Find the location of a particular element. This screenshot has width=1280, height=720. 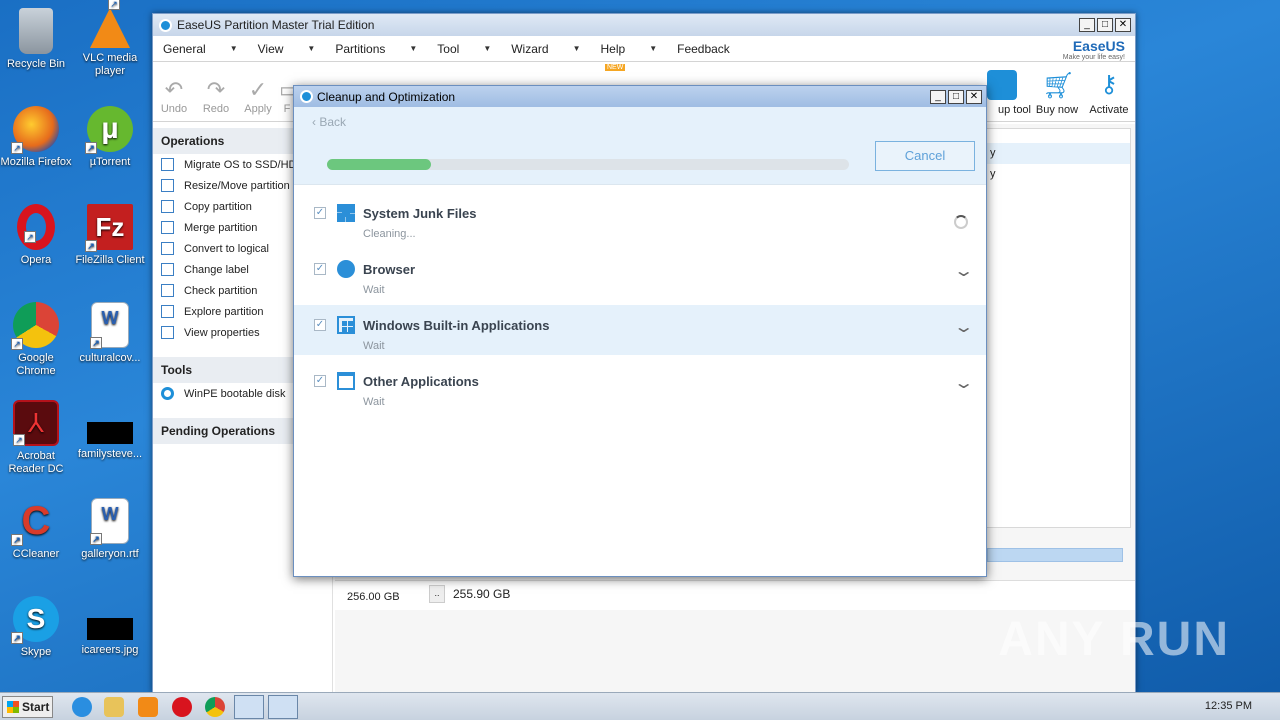

desktop-icon-icareers: icareers.jpg is located at coordinates (110, 626).